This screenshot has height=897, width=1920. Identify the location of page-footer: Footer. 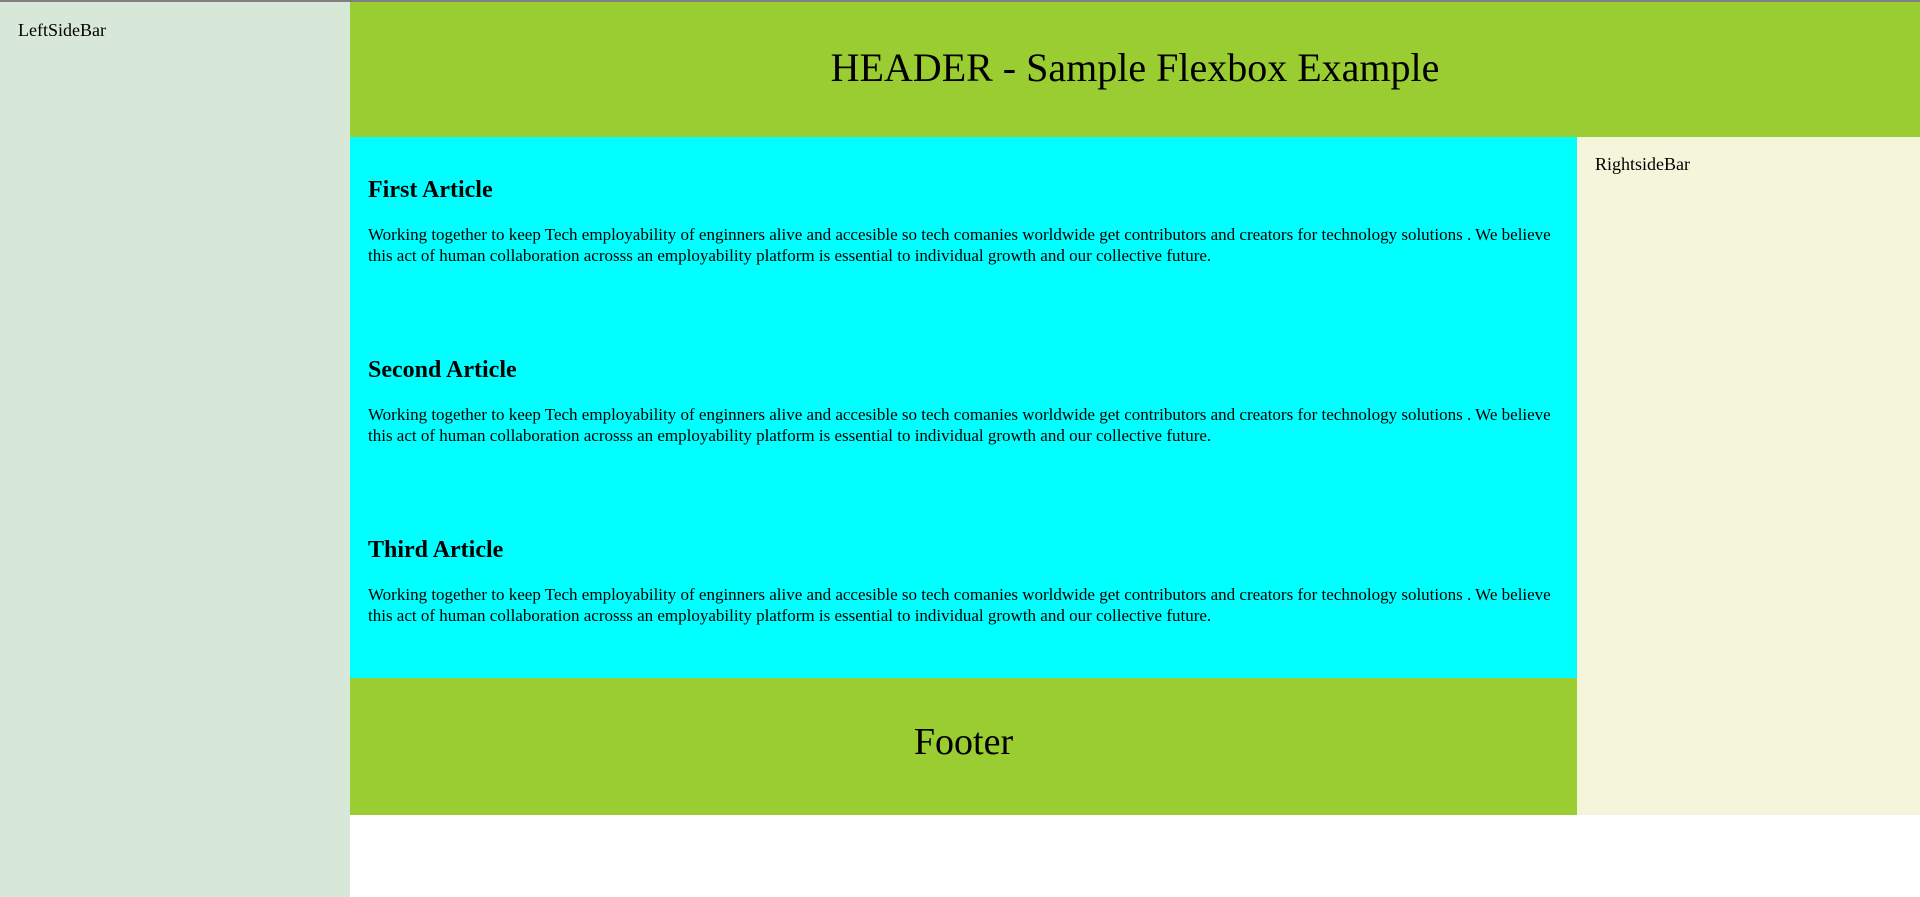
(963, 746).